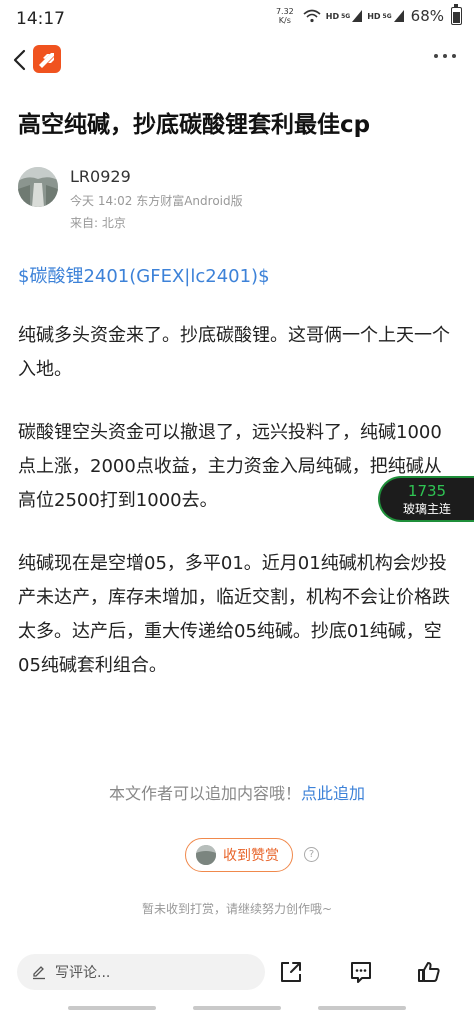  Describe the element at coordinates (237, 60) in the screenshot. I see `top-nav` at that location.